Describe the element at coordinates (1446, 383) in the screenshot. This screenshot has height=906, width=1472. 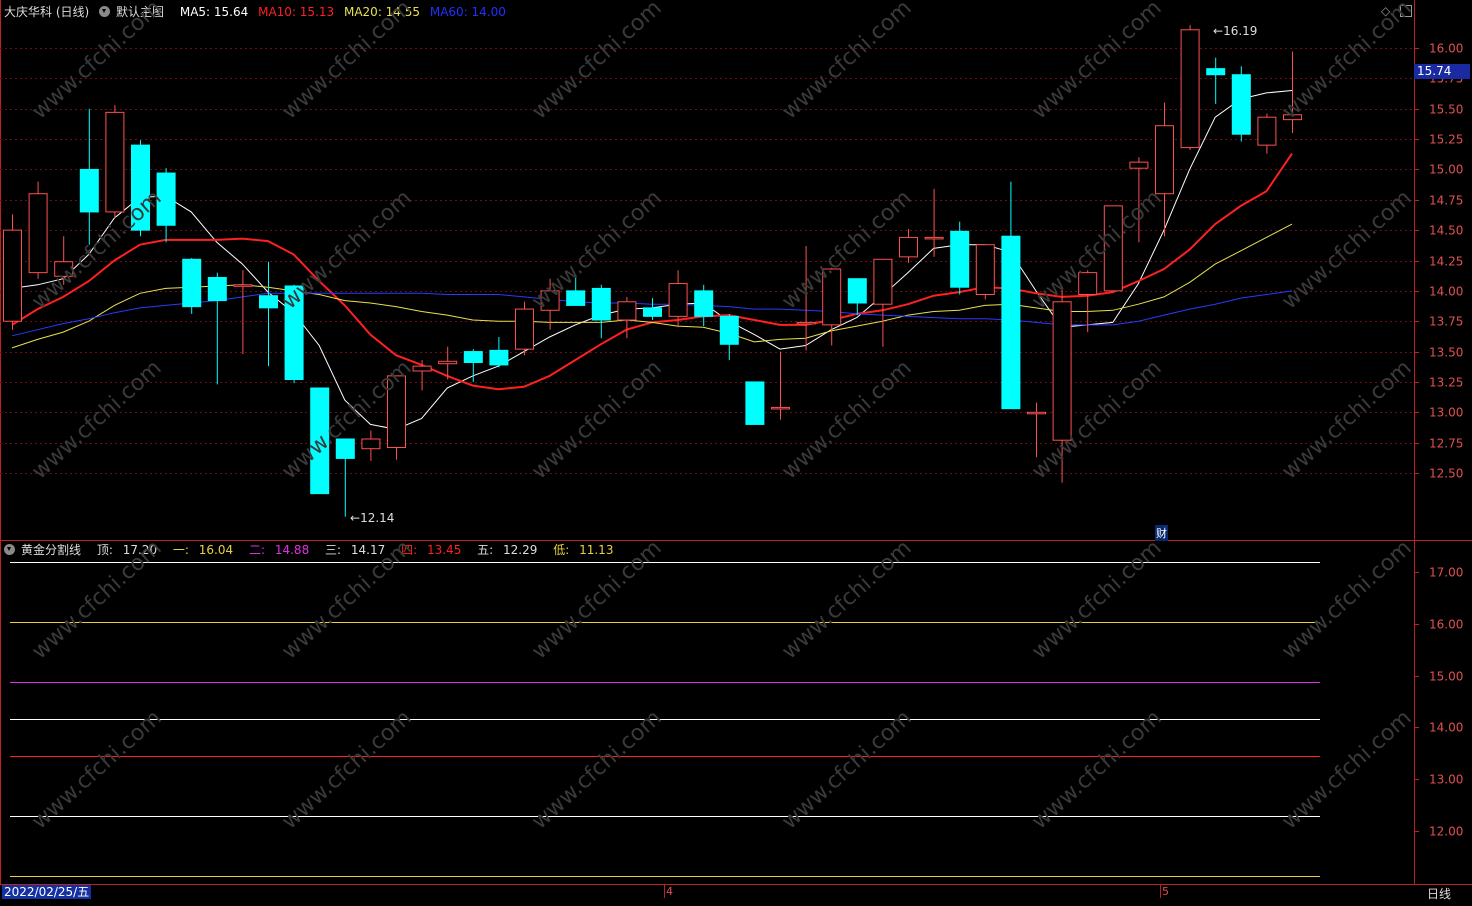
I see `price-tick-label: 13.25` at that location.